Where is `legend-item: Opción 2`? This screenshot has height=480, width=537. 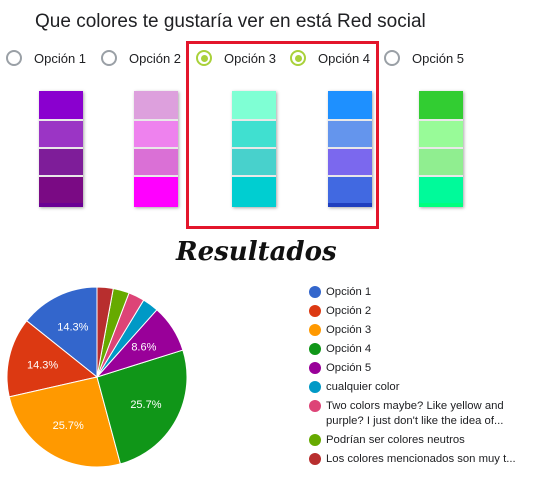
legend-item: Opción 2 is located at coordinates (423, 311).